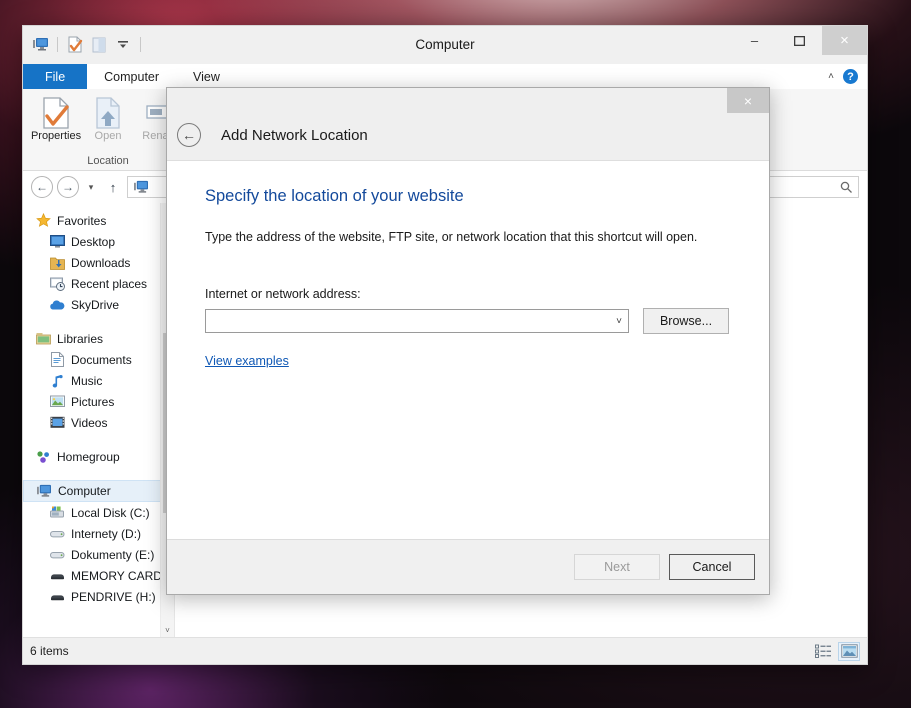 The image size is (911, 708). What do you see at coordinates (113, 187) in the screenshot?
I see `up-button: ↑` at bounding box center [113, 187].